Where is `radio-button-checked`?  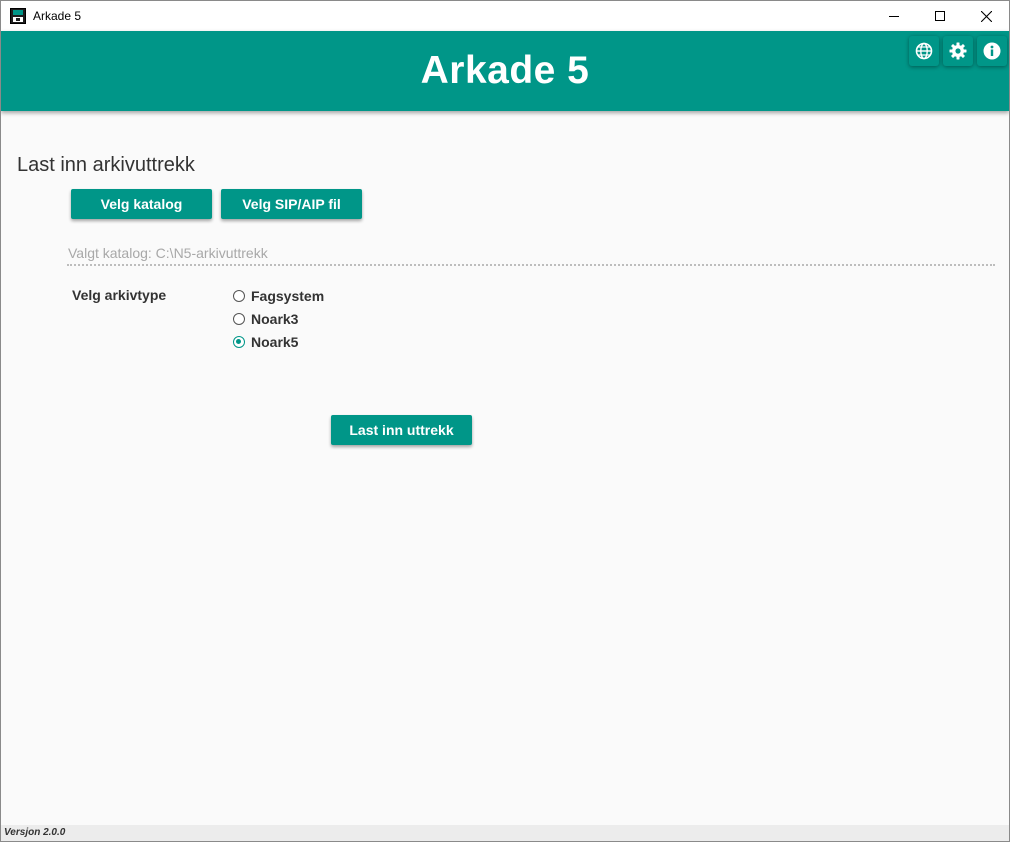
radio-button-checked is located at coordinates (239, 342).